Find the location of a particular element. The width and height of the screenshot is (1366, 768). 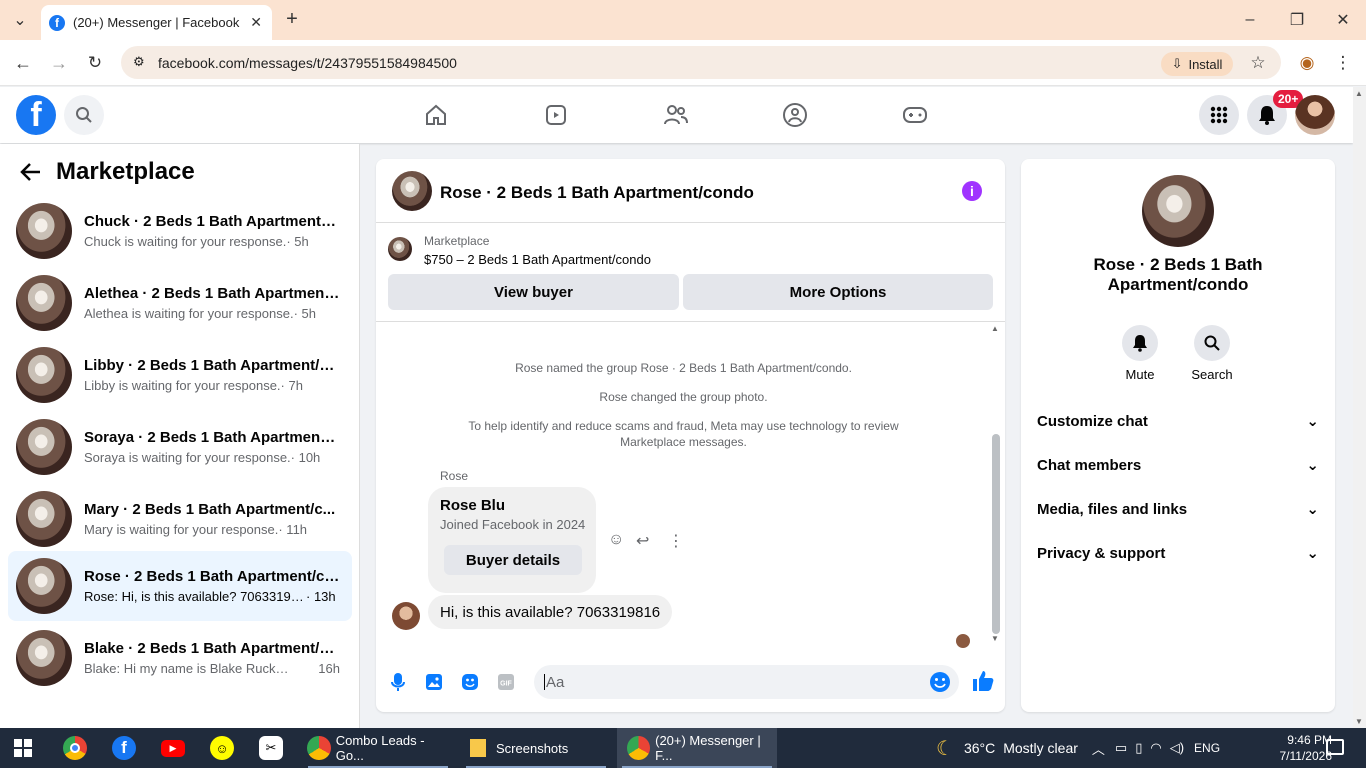

clock-time: 9:46 PM is located at coordinates (1309, 740).